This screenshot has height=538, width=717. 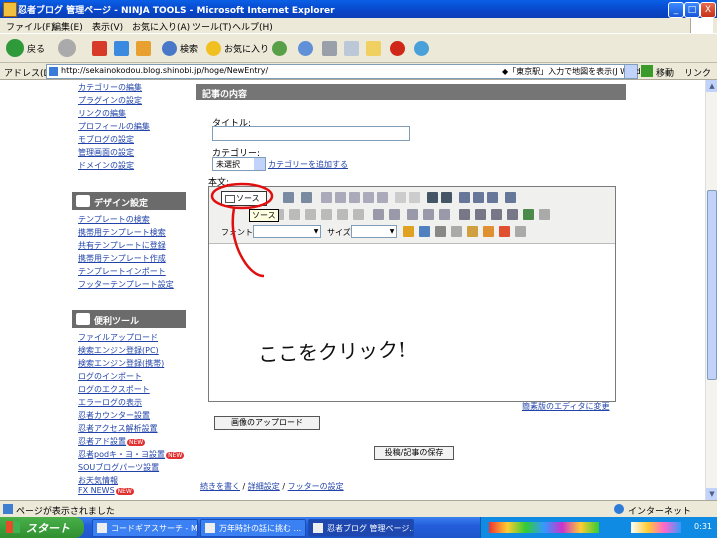 I want to click on sidebar-link: 検索エンジン登録(PC), so click(x=118, y=350).